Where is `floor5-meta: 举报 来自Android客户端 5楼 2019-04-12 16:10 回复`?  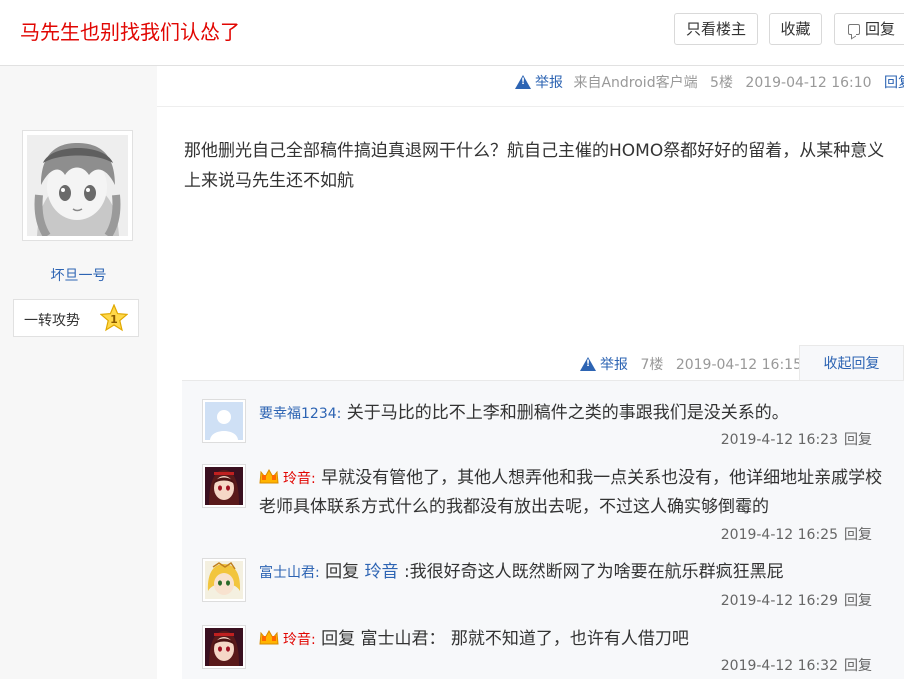 floor5-meta: 举报 来自Android客户端 5楼 2019-04-12 16:10 回复 is located at coordinates (709, 82).